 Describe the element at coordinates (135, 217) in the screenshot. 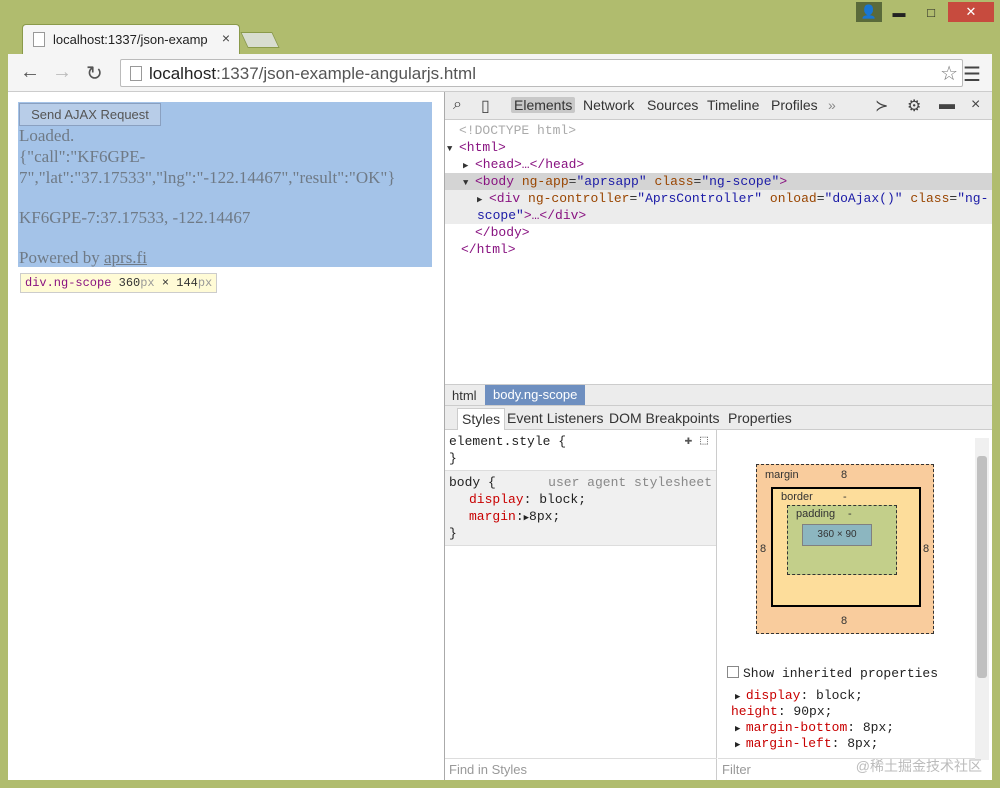

I see `coords-text: KF6GPE-7:37.17533, -122.14467` at that location.